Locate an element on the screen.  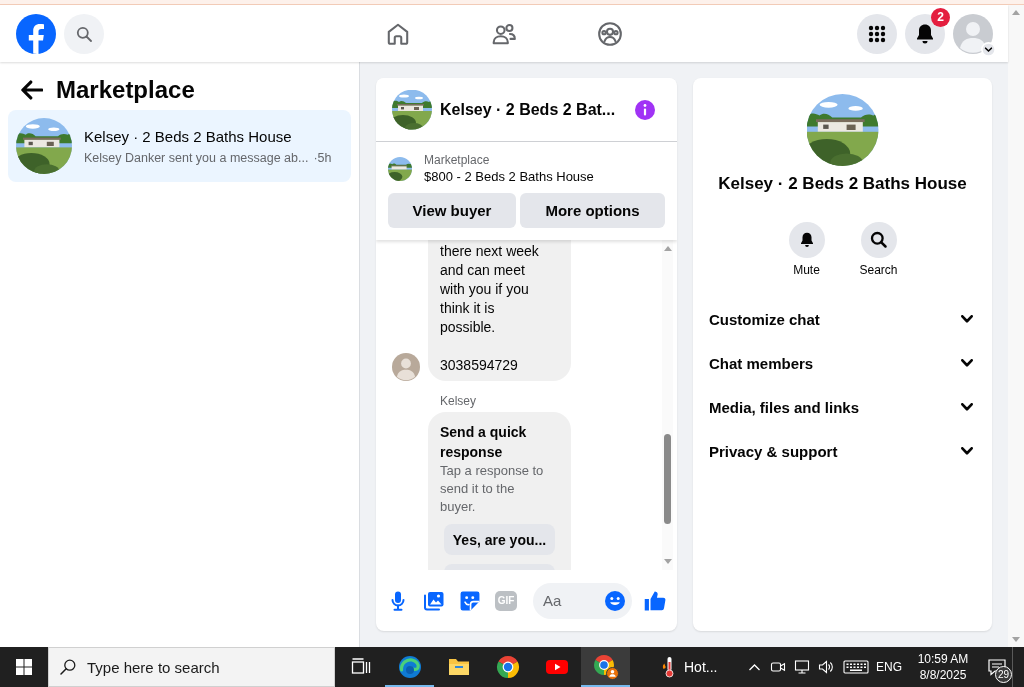
notifications-button is located at coordinates (925, 33).